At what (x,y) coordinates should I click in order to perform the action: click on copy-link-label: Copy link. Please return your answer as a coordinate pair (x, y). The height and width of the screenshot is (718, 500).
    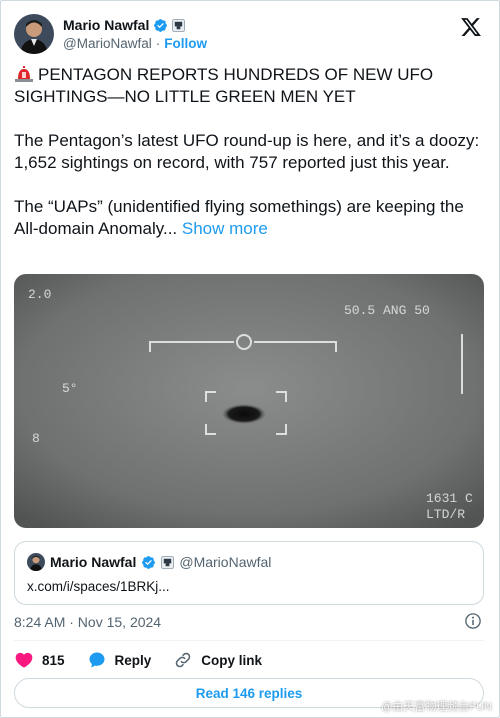
    Looking at the image, I should click on (232, 660).